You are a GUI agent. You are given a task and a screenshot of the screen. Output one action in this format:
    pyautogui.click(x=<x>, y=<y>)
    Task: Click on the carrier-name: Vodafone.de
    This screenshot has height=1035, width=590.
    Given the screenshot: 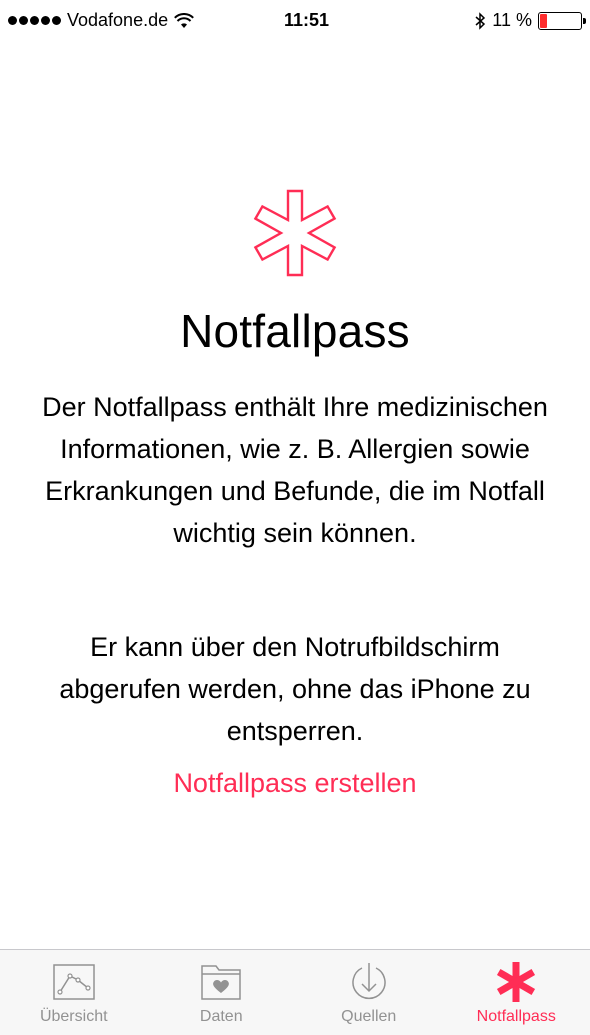 What is the action you would take?
    pyautogui.click(x=118, y=20)
    